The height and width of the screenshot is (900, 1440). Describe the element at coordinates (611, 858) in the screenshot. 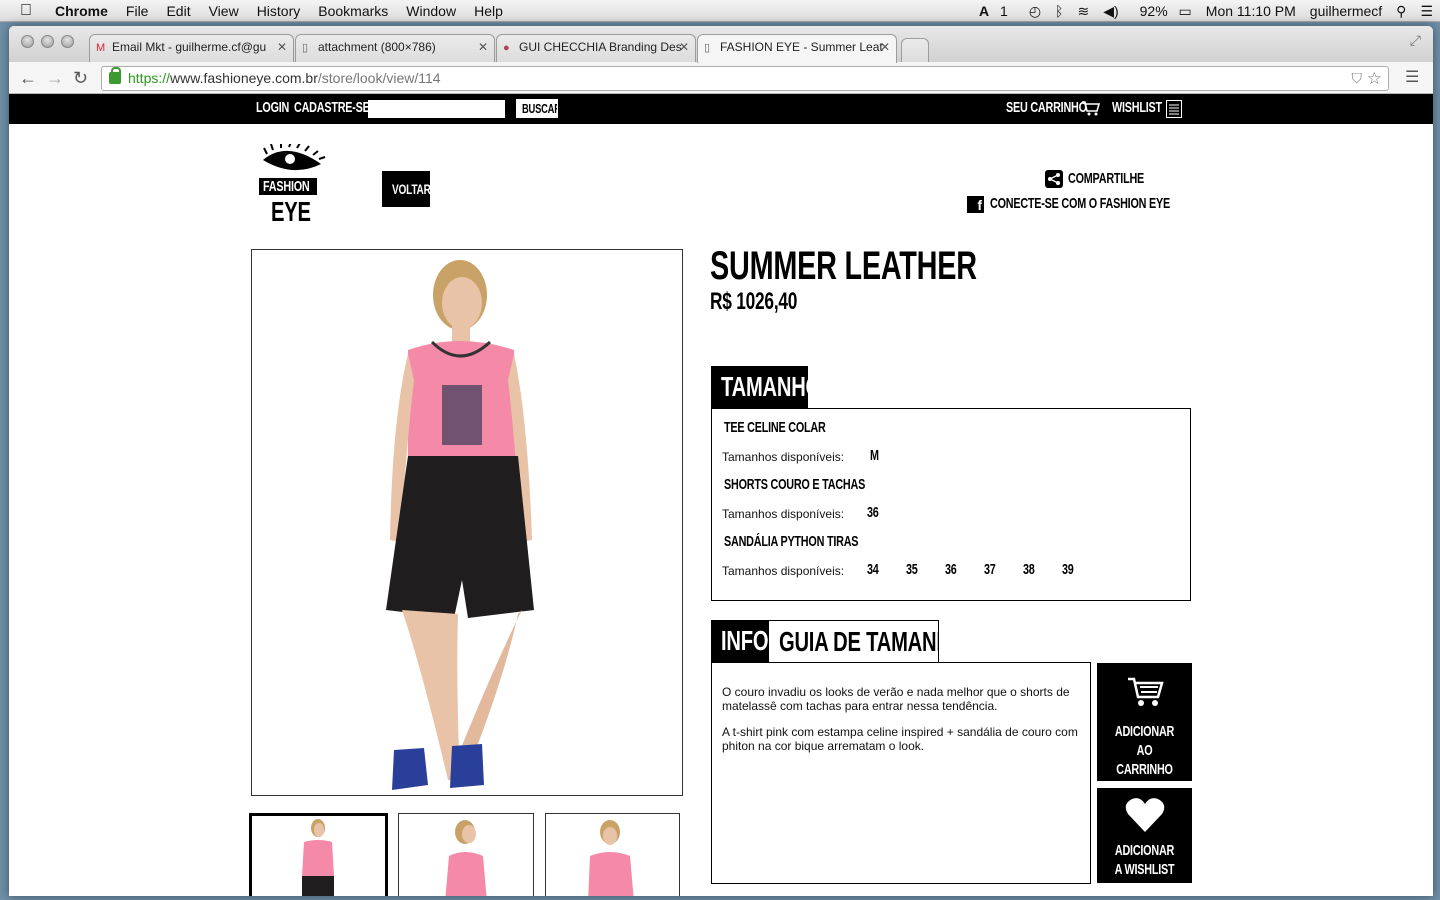

I see `thumbnail-image` at that location.